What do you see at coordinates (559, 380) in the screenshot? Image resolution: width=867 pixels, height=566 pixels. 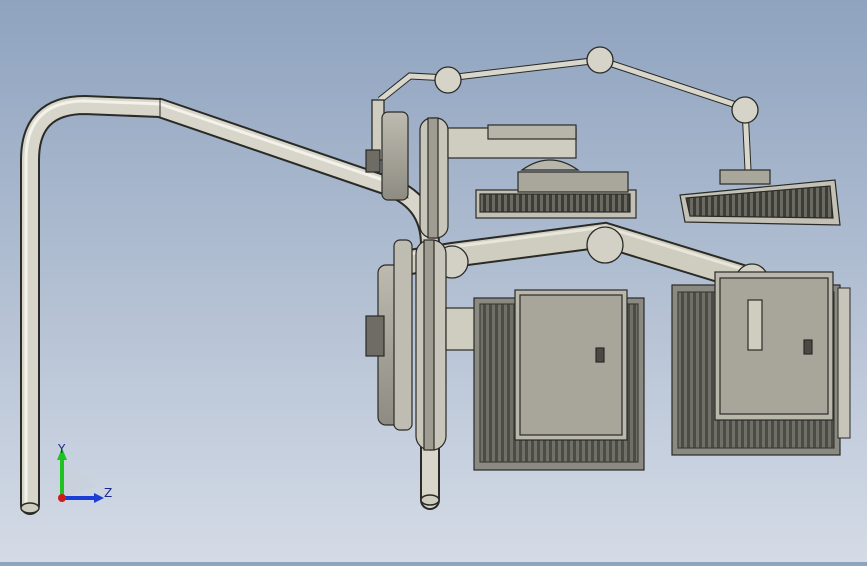 I see `lower-monitor-left` at bounding box center [559, 380].